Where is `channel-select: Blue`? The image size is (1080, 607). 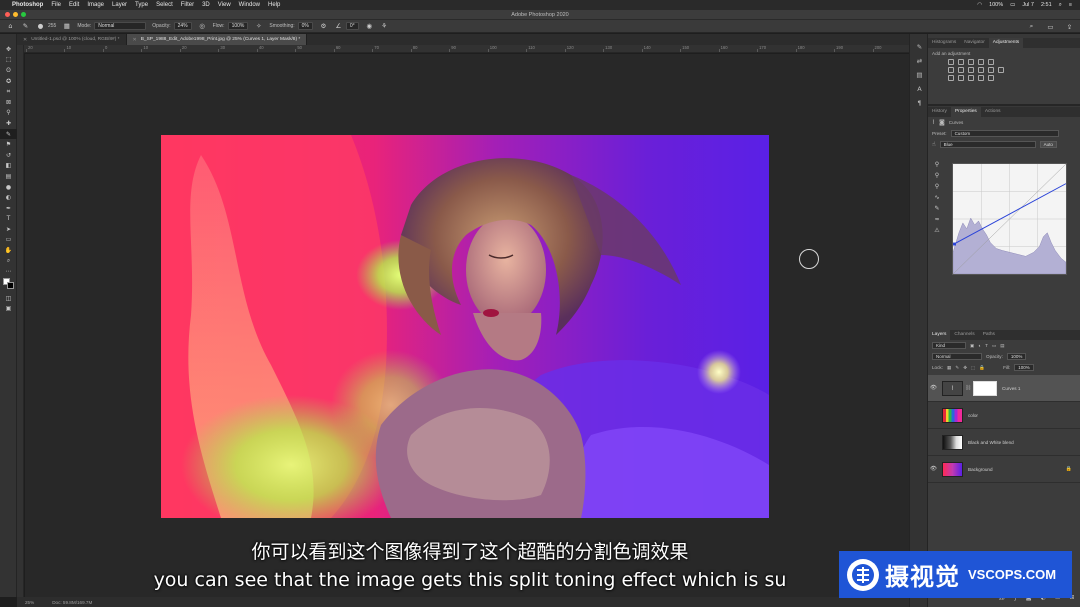
channel-select: Blue is located at coordinates (987, 144).